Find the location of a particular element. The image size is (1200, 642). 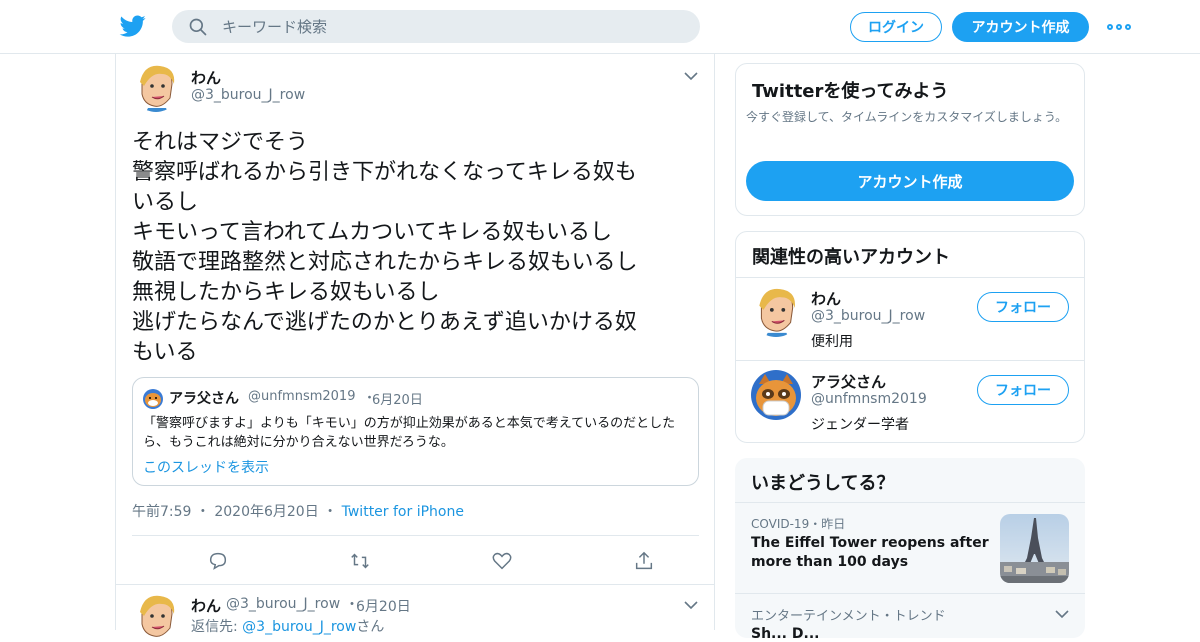

tweet-text-line: いるし is located at coordinates (165, 202).